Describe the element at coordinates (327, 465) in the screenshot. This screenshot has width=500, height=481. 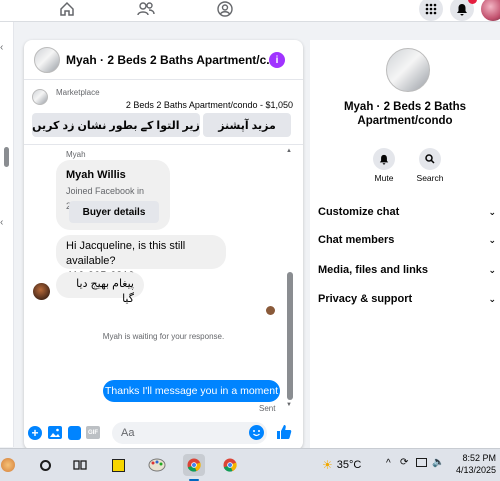
I see `weather-sun-icon: ☀` at that location.